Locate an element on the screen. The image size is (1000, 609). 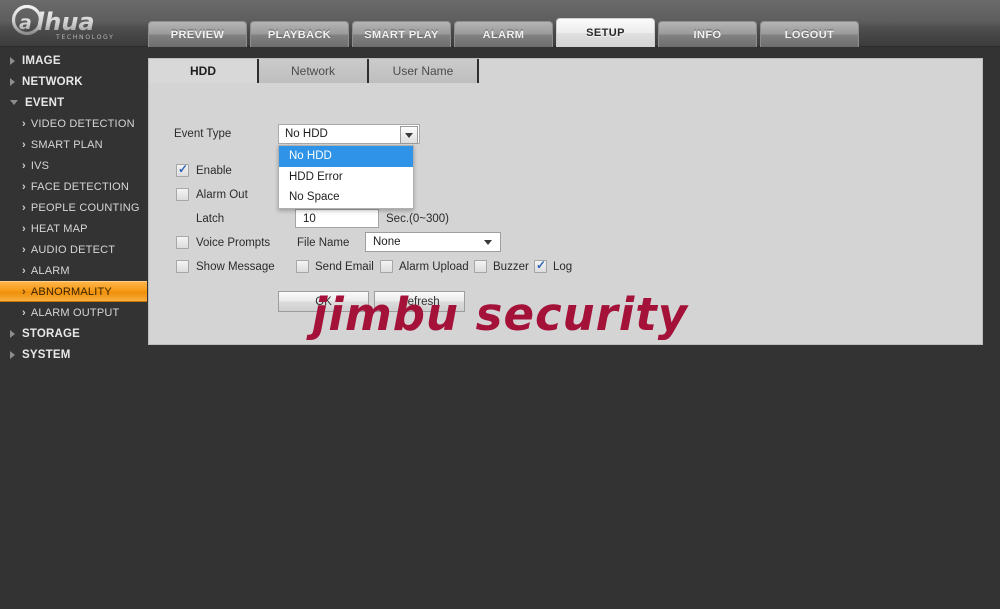
sidebar-label-video-detection: VIDEO DETECTION is located at coordinates (82, 123).